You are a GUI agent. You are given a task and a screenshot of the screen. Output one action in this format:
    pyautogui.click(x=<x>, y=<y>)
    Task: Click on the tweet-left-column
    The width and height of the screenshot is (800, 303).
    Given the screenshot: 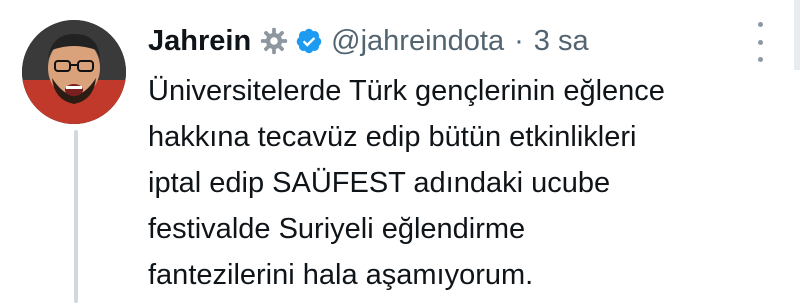 What is the action you would take?
    pyautogui.click(x=75, y=72)
    